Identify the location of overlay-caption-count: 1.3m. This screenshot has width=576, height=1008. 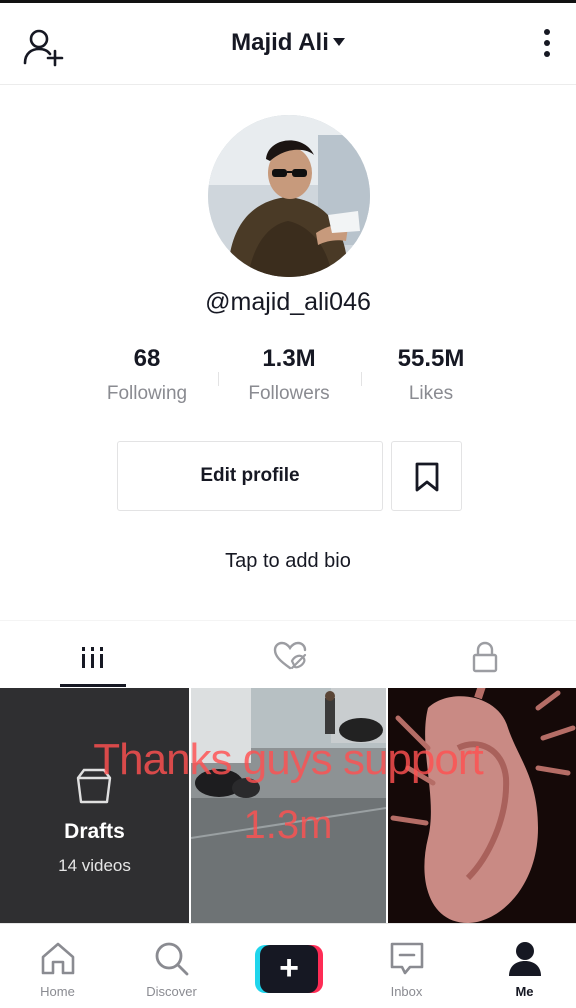
(288, 825).